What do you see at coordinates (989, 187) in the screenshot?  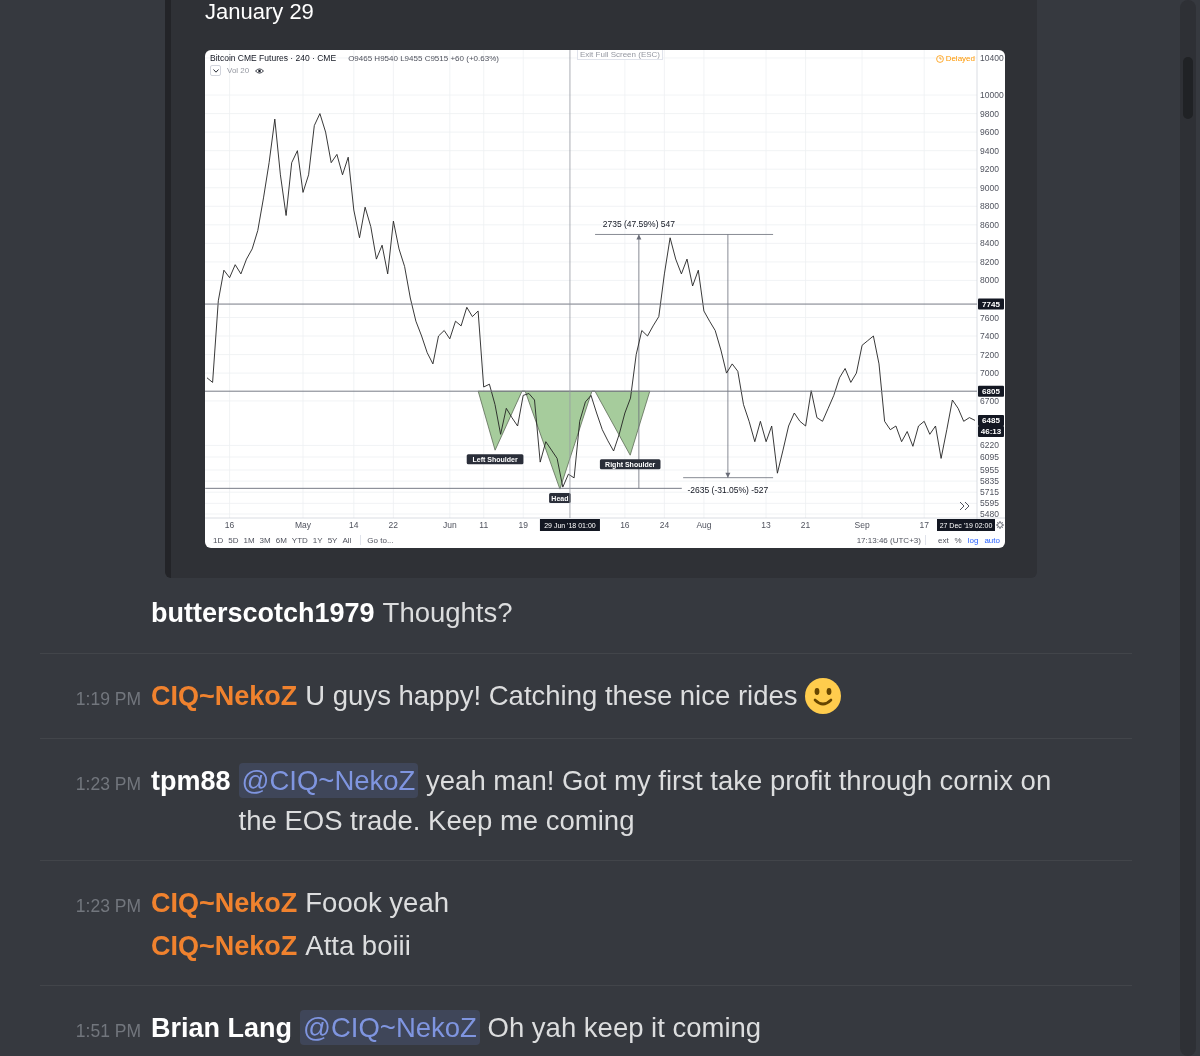 I see `price-axis-label: 9000` at bounding box center [989, 187].